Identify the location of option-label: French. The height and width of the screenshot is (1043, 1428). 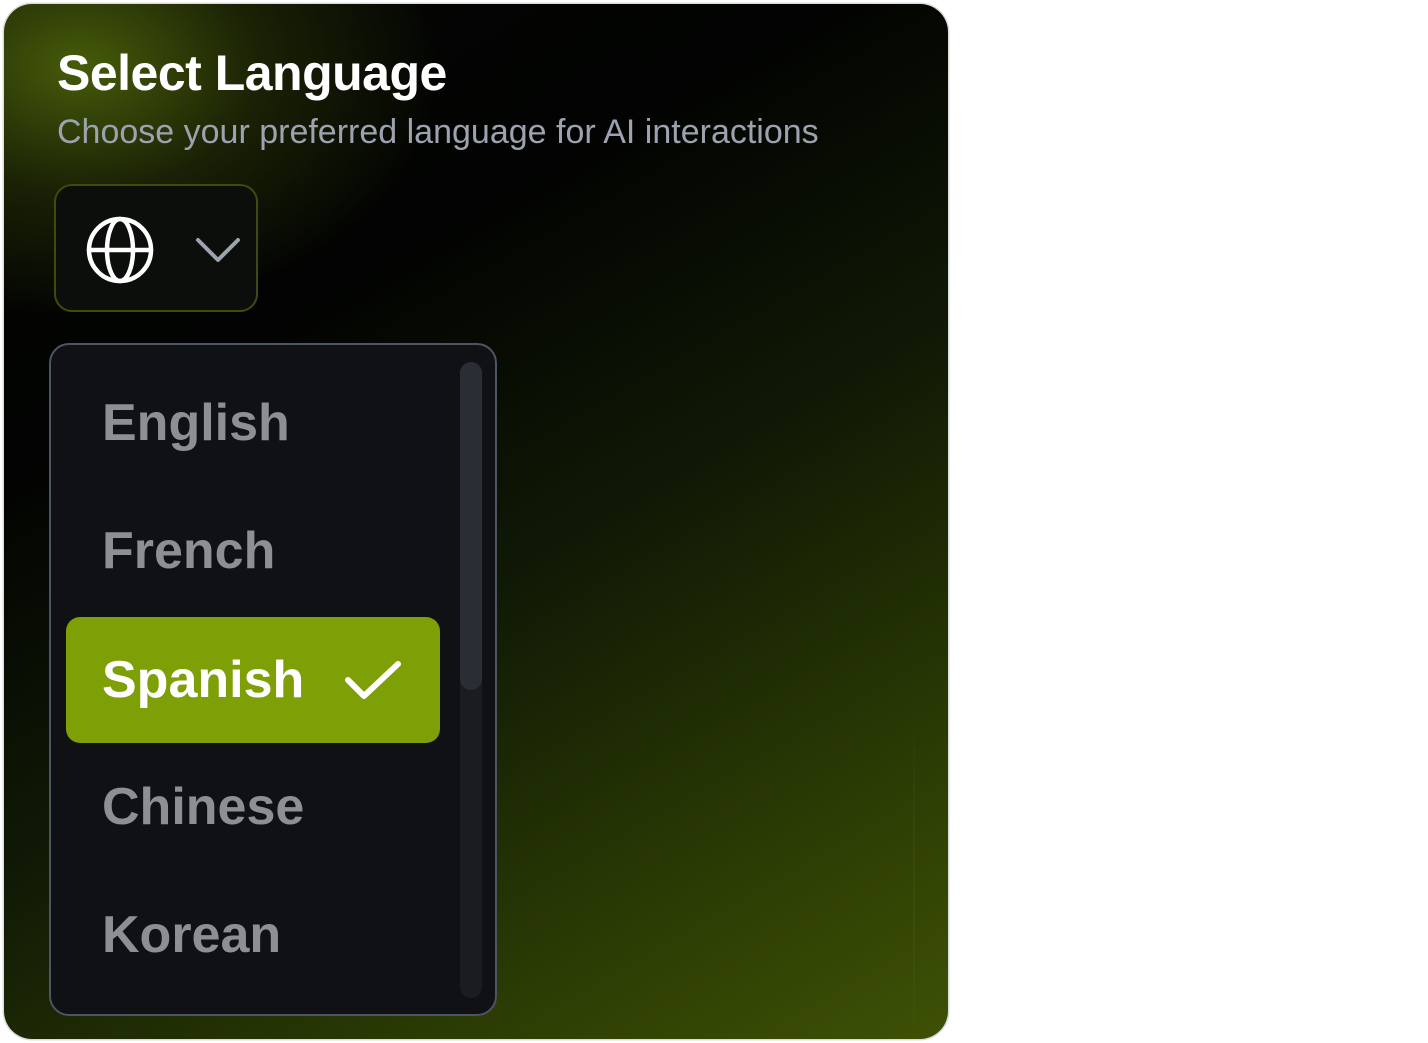
(189, 551).